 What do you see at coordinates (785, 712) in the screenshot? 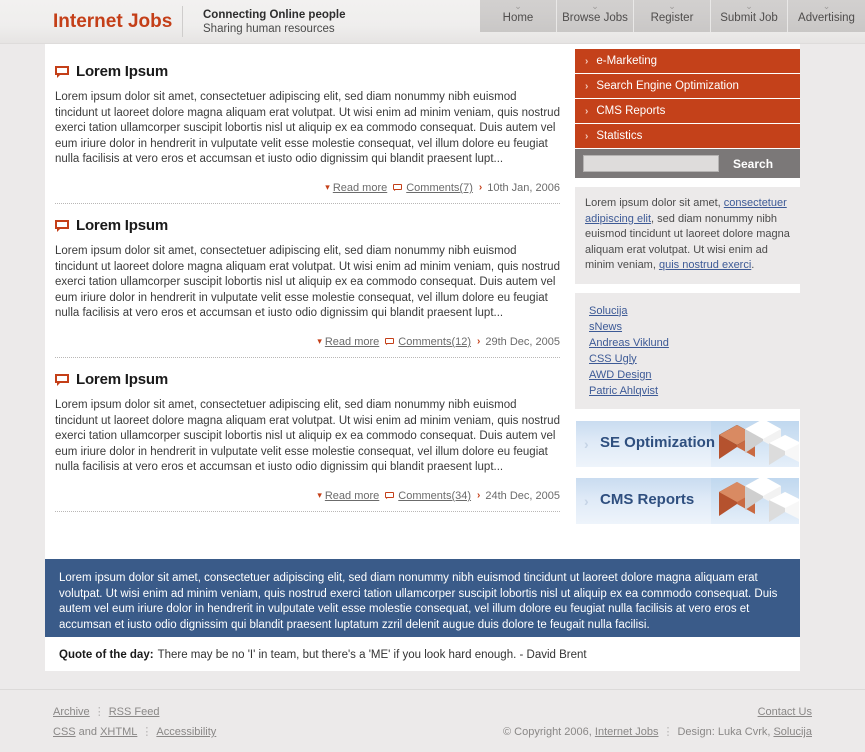
I see `footer-link-contact-us: Contact Us` at bounding box center [785, 712].